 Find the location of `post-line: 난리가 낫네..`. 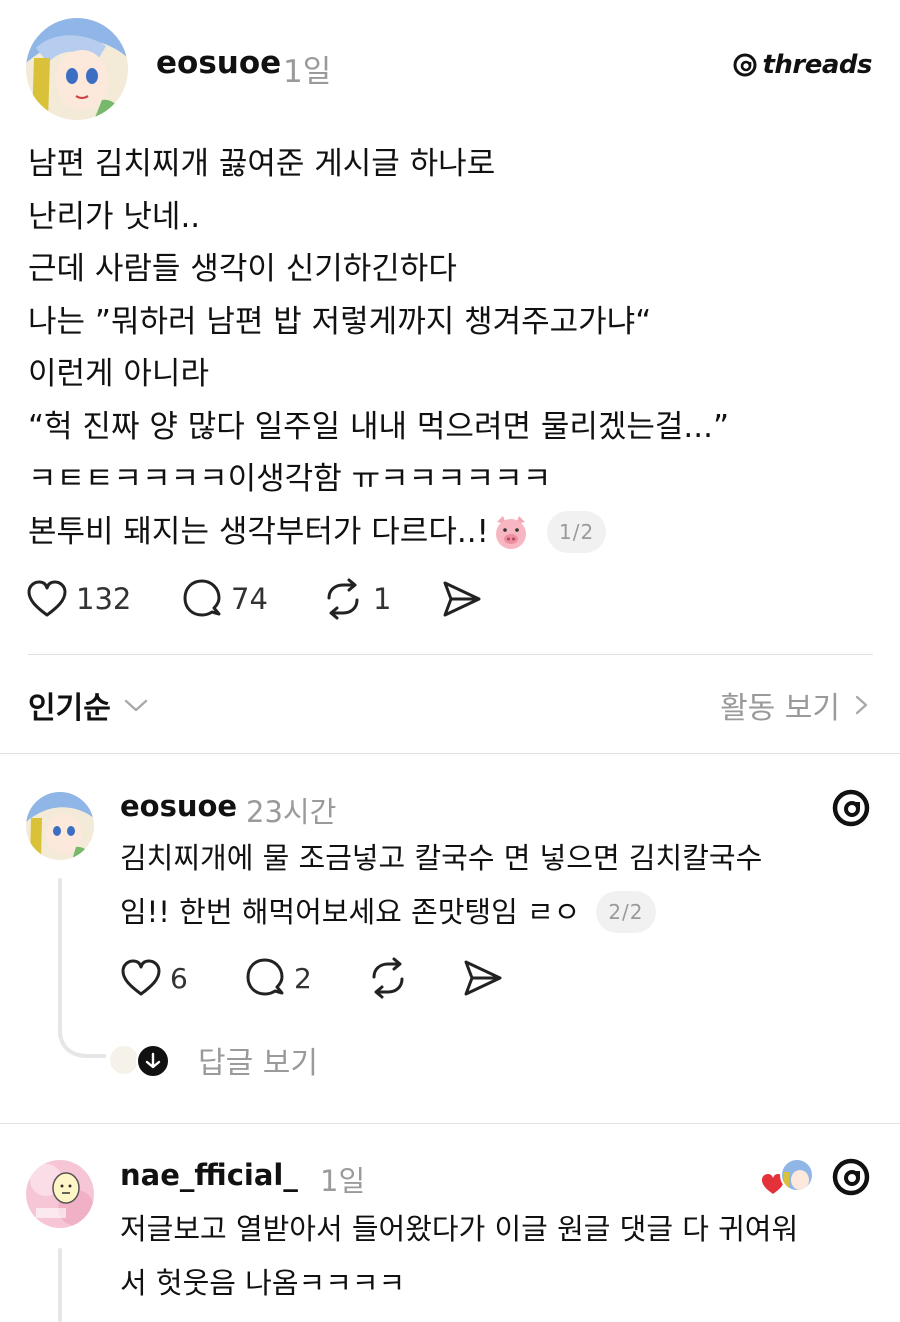

post-line: 난리가 낫네.. is located at coordinates (114, 216).